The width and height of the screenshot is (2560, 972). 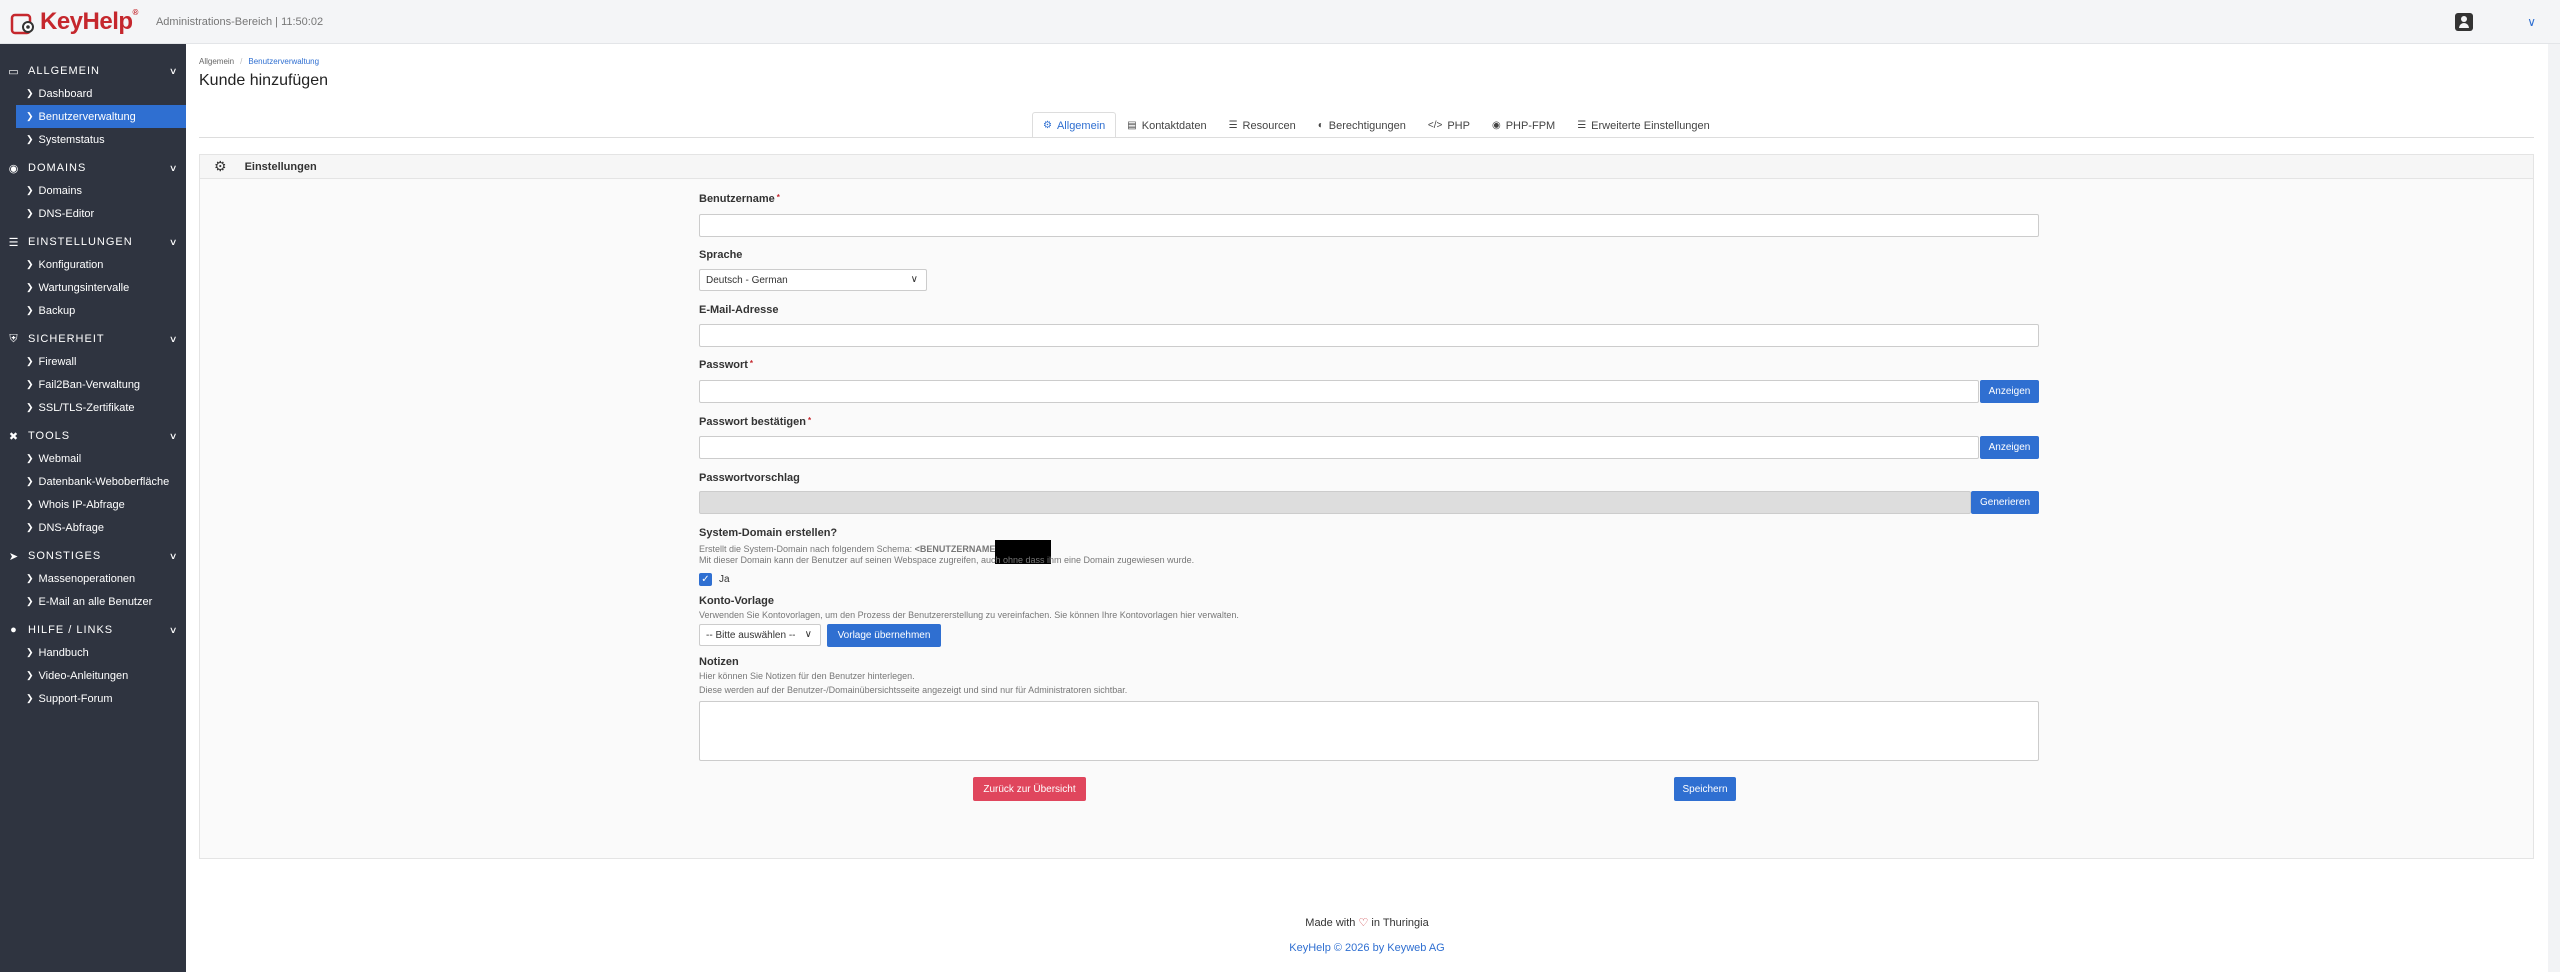 What do you see at coordinates (93, 630) in the screenshot?
I see `sidebar-section-hilfe: ● HILFE / LINKS ∨` at bounding box center [93, 630].